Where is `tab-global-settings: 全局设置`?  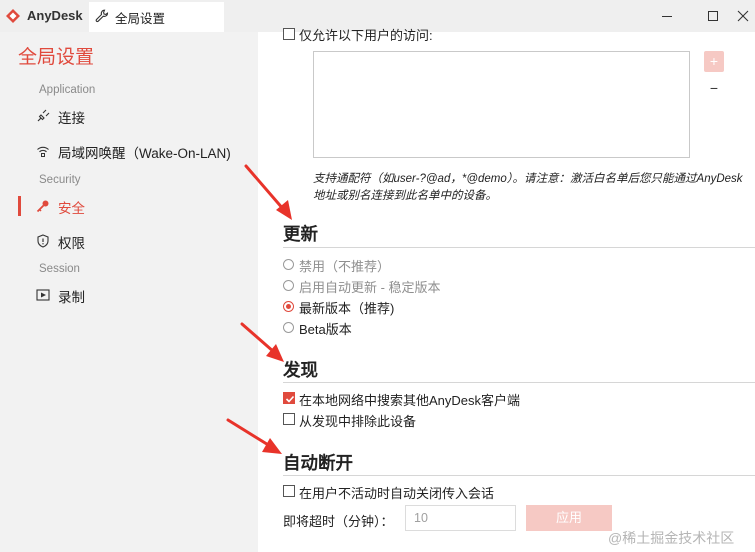 tab-global-settings: 全局设置 is located at coordinates (156, 17).